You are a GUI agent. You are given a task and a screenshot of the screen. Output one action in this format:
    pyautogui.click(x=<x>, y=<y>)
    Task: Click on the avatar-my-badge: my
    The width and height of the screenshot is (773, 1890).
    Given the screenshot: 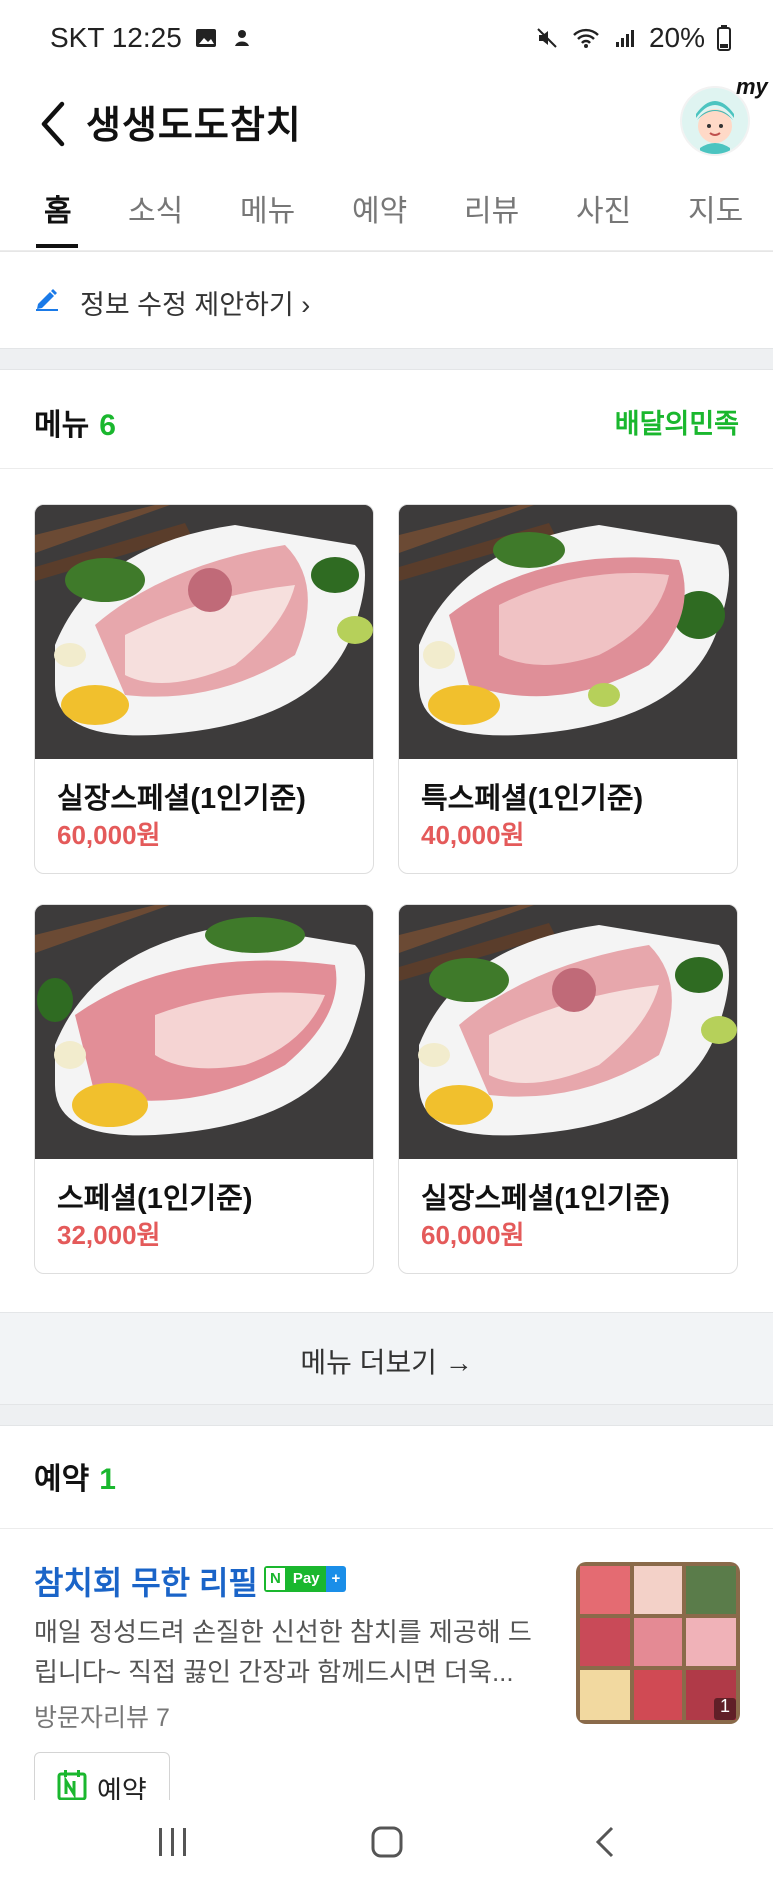 What is the action you would take?
    pyautogui.click(x=752, y=86)
    